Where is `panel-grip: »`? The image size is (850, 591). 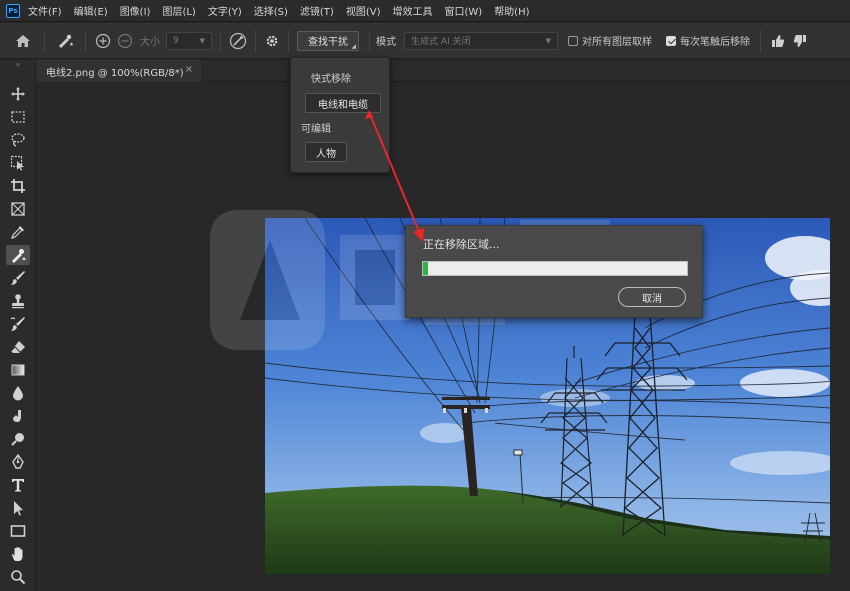
panel-grip: » is located at coordinates (18, 65).